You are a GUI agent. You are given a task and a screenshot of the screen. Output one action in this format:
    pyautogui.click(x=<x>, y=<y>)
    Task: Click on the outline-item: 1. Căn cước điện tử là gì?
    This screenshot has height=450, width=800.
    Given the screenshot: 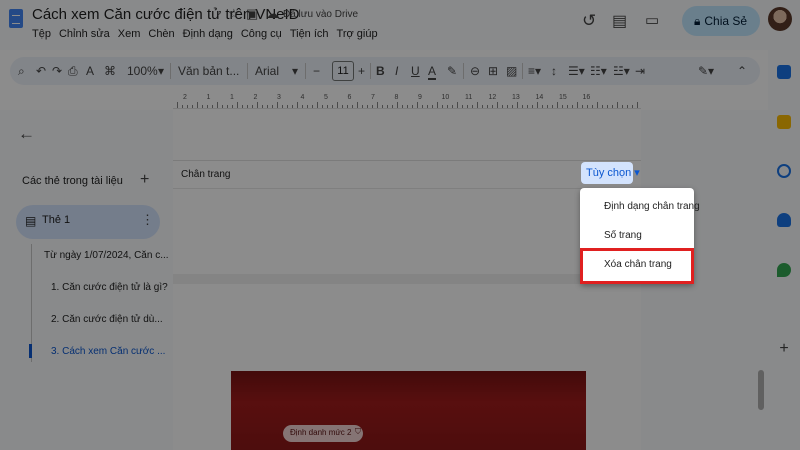 What is the action you would take?
    pyautogui.click(x=109, y=287)
    